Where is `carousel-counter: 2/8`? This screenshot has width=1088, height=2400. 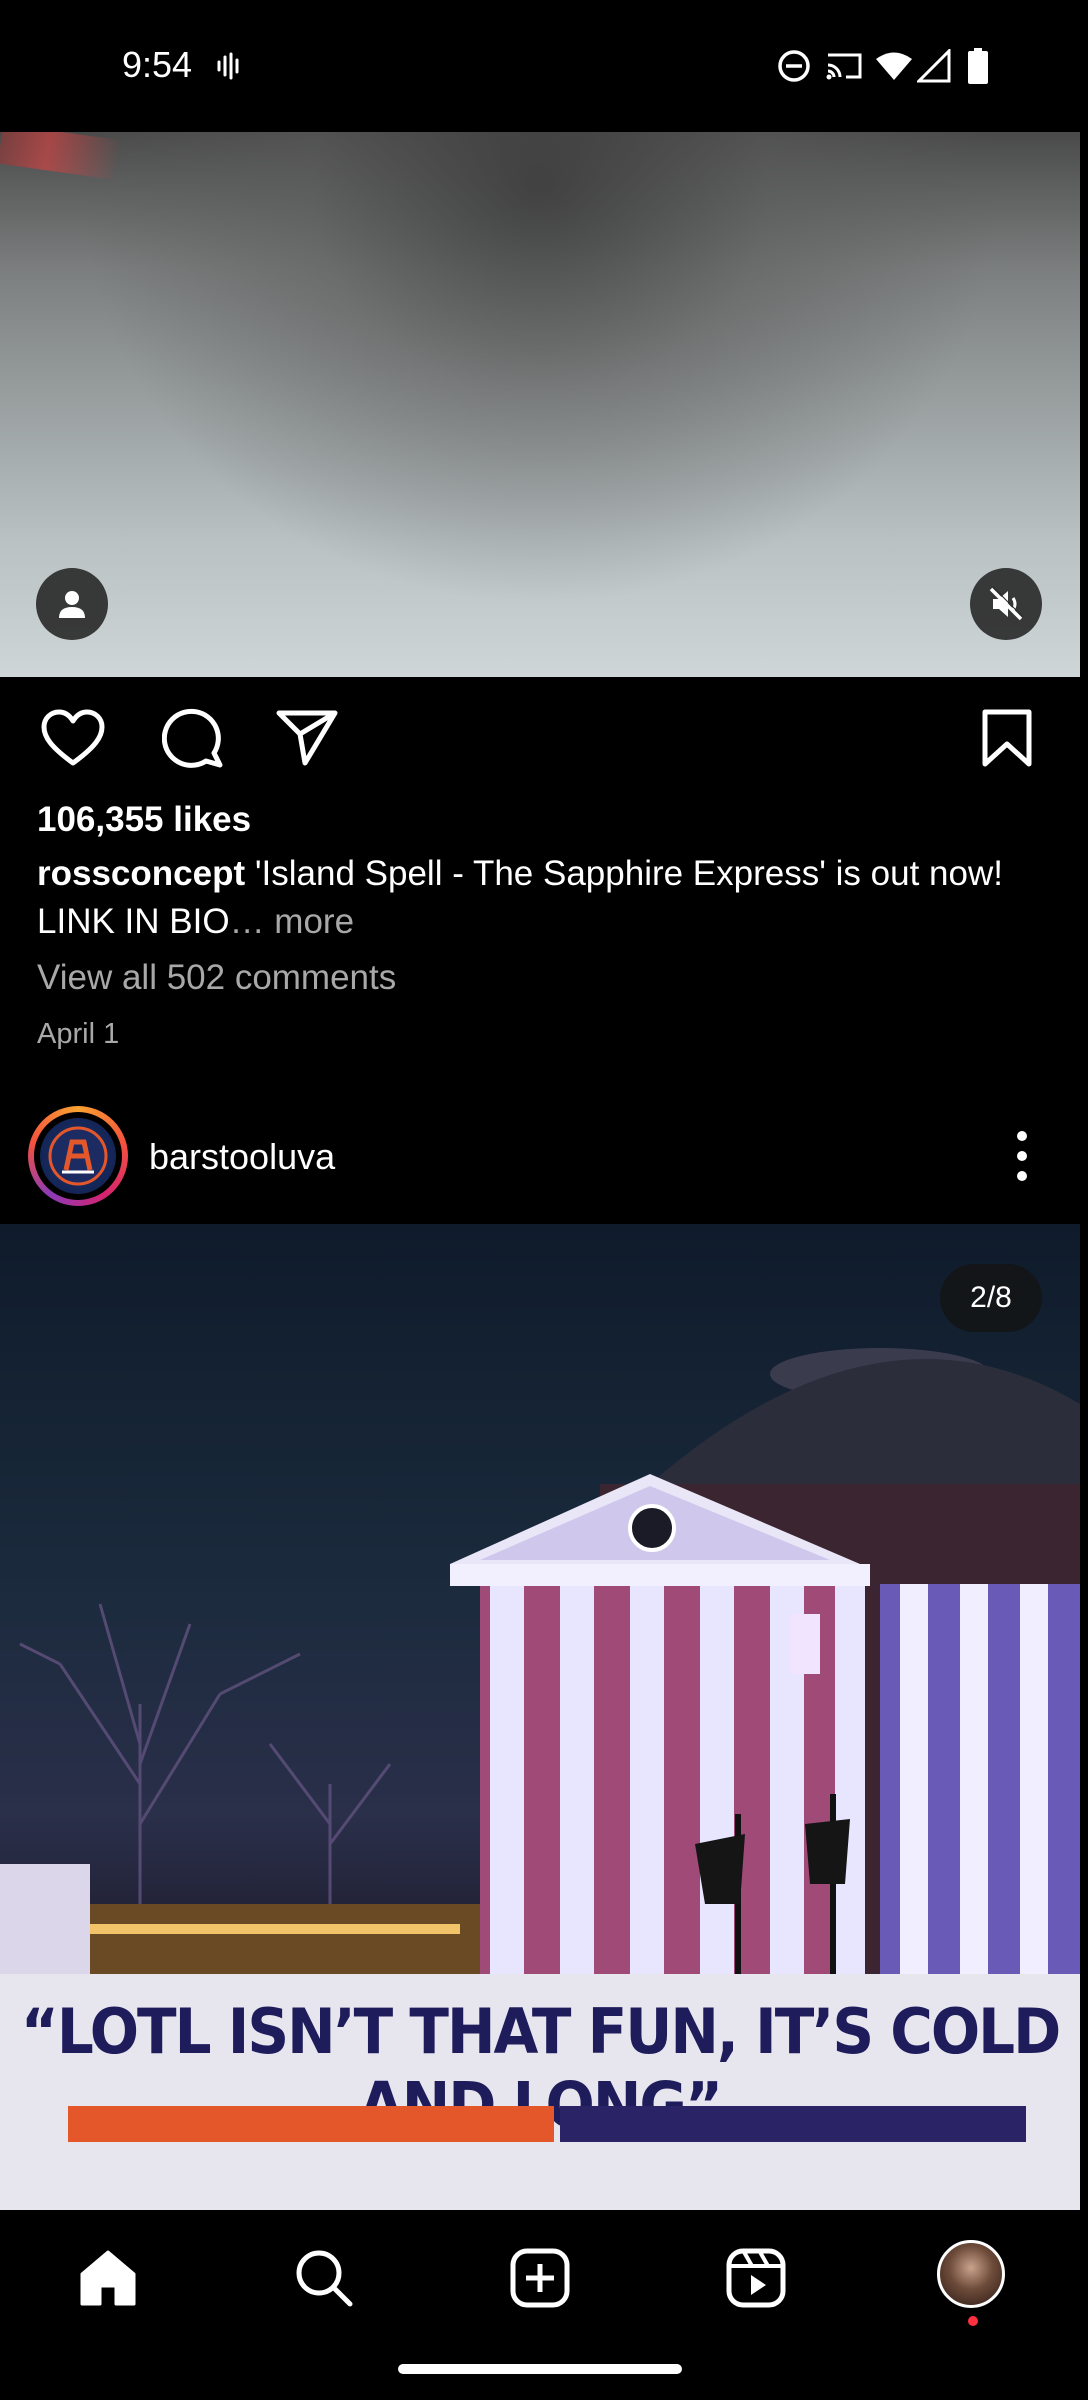 carousel-counter: 2/8 is located at coordinates (991, 1298).